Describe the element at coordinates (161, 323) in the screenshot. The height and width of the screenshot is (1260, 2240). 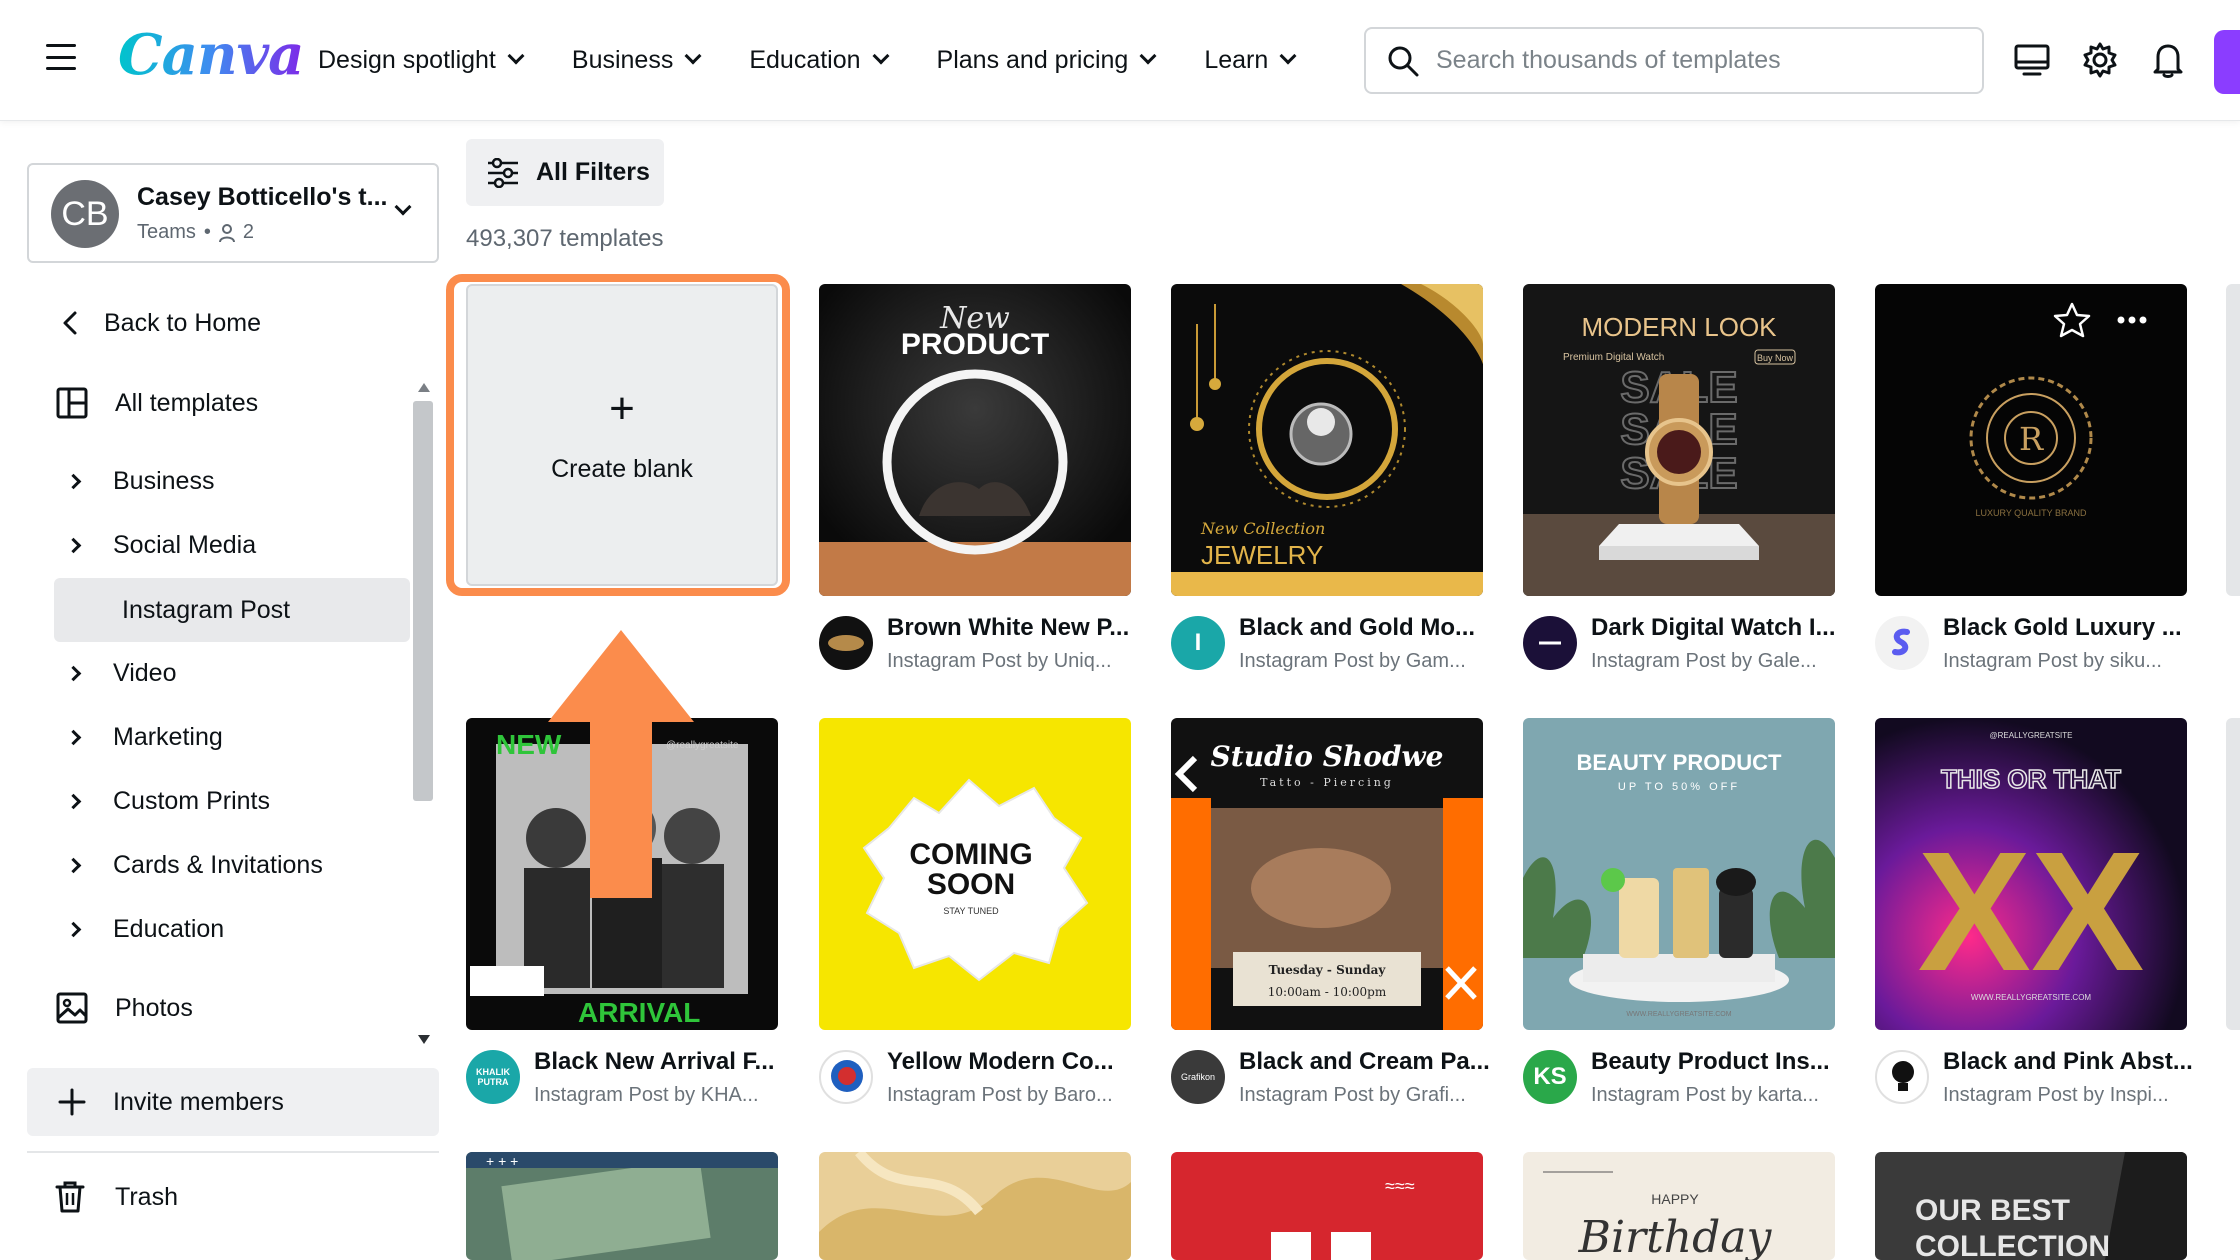
I see `back-to-home: Back to Home` at that location.